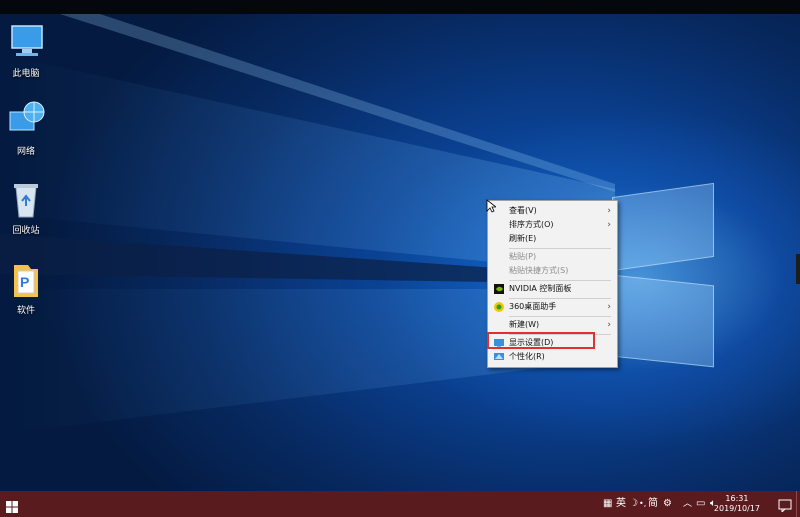 Image resolution: width=800 pixels, height=517 pixels. I want to click on menu-item-refresh: 刷新(E), so click(552, 239).